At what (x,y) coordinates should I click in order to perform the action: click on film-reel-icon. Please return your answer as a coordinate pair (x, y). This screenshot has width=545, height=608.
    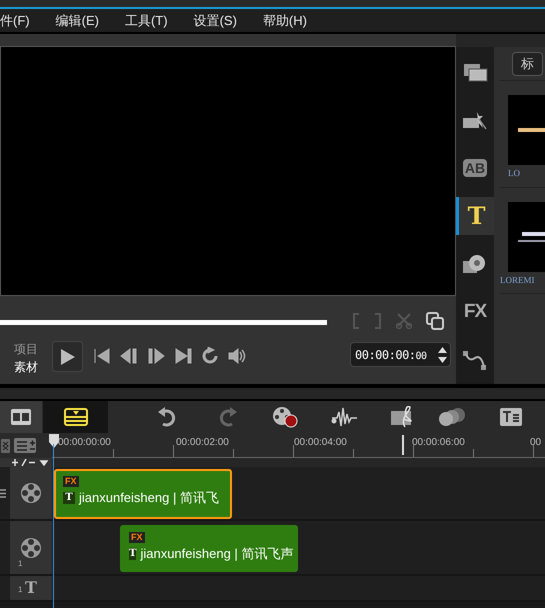
    Looking at the image, I should click on (31, 493).